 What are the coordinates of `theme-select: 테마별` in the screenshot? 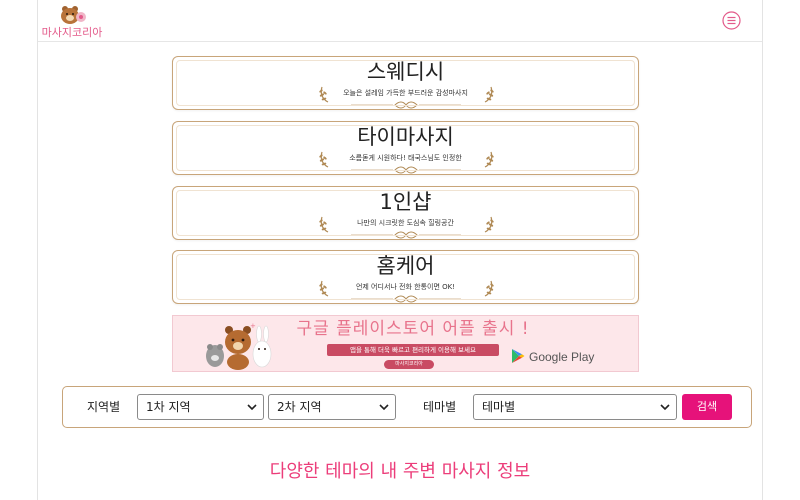 It's located at (575, 407).